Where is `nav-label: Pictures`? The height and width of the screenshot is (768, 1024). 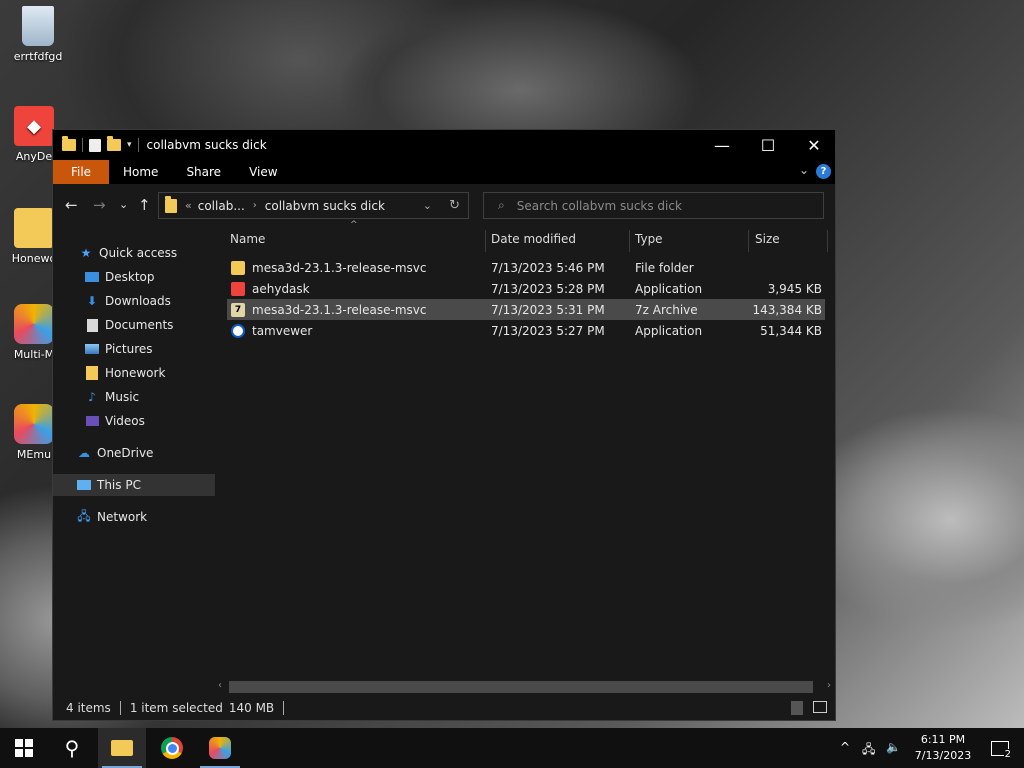 nav-label: Pictures is located at coordinates (129, 349).